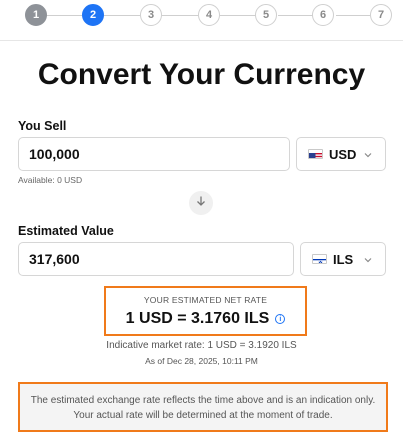  Describe the element at coordinates (381, 15) in the screenshot. I see `step-7: 7` at that location.